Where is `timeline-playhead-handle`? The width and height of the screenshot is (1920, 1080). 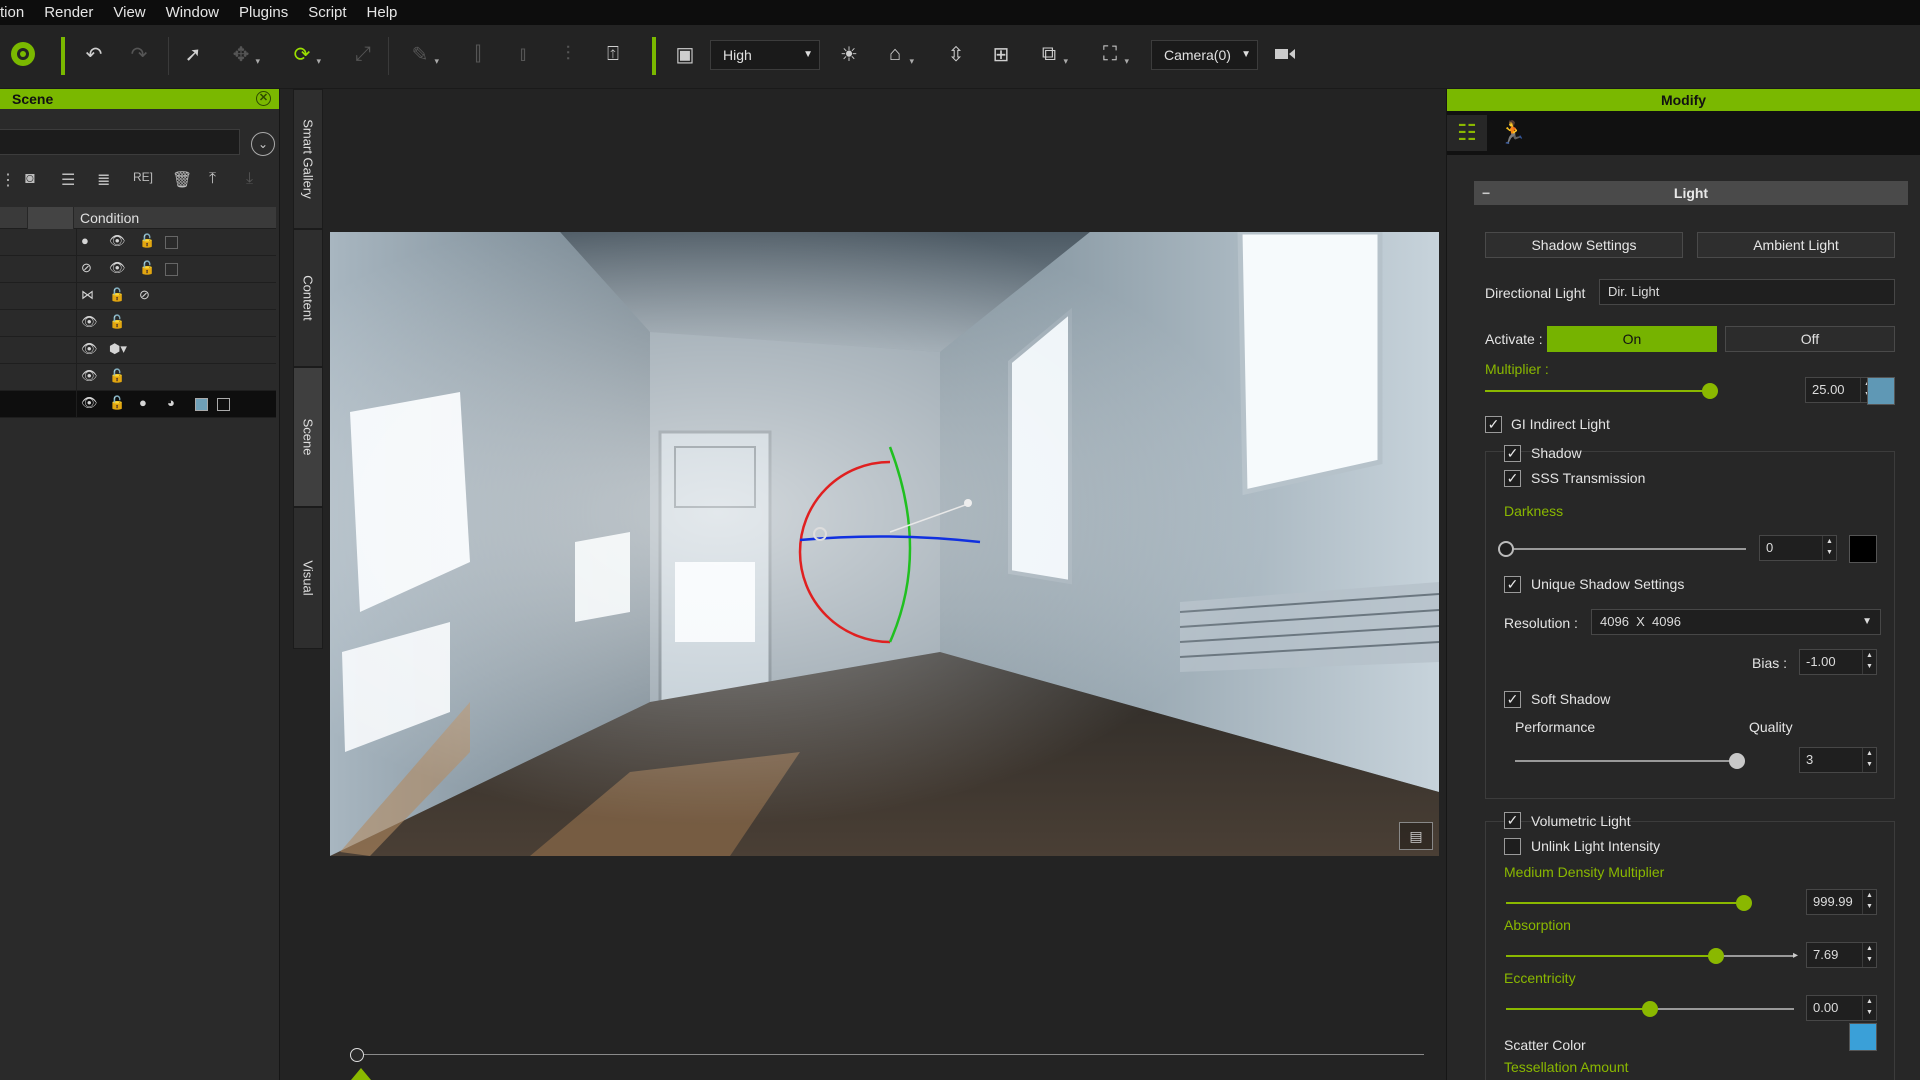 timeline-playhead-handle is located at coordinates (357, 1055).